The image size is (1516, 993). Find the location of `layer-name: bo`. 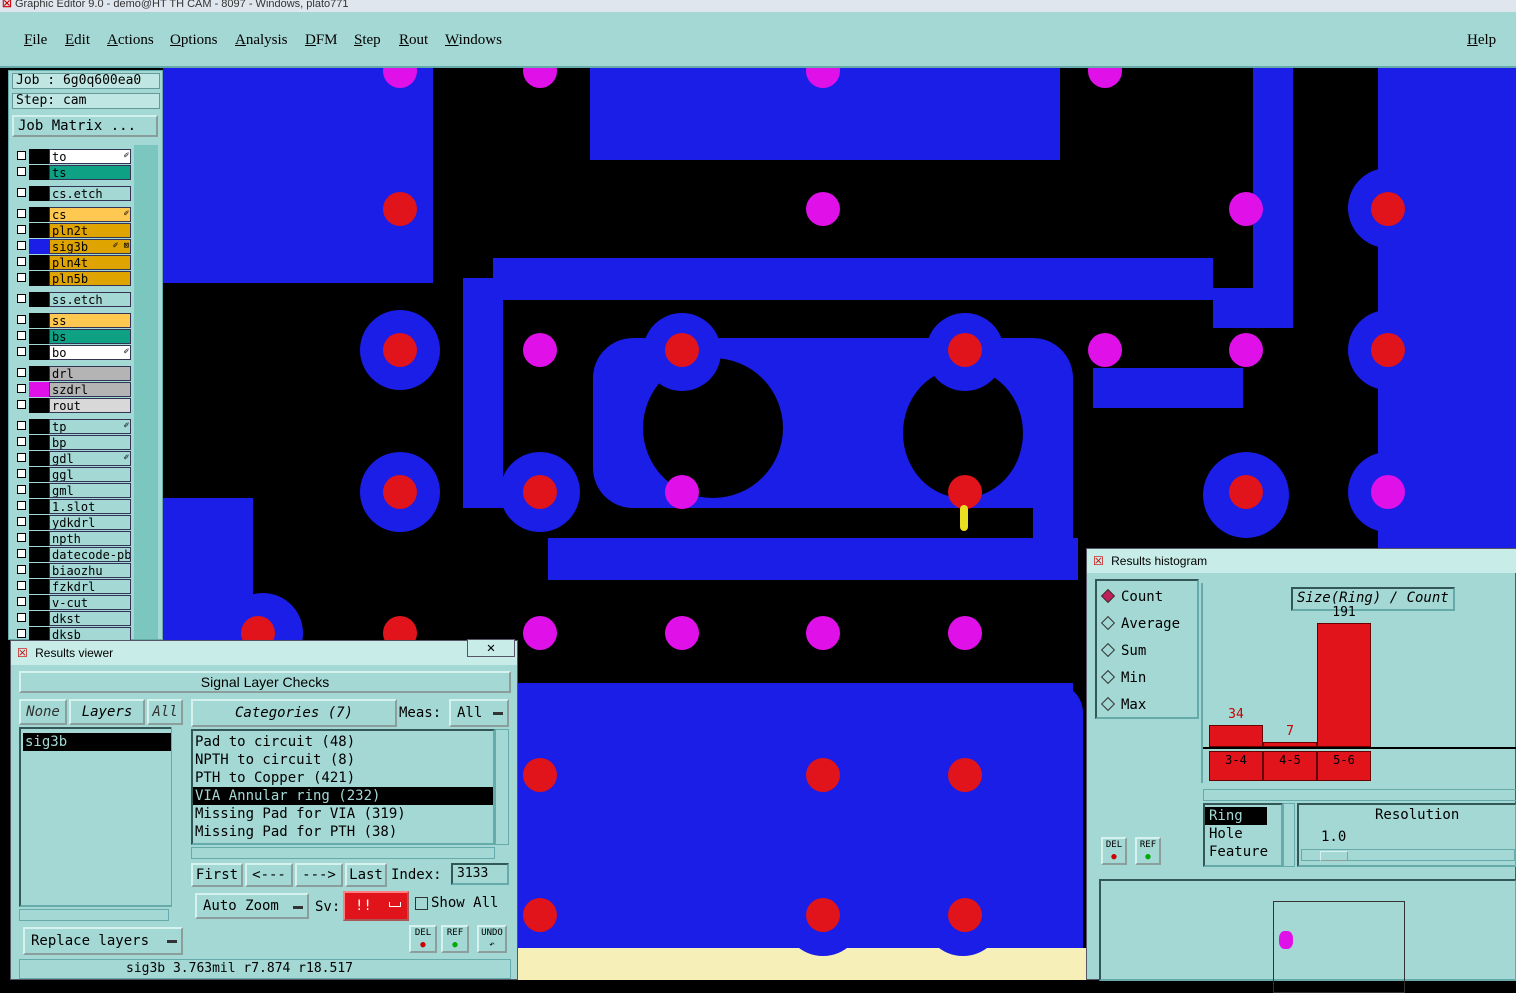

layer-name: bo is located at coordinates (90, 352).